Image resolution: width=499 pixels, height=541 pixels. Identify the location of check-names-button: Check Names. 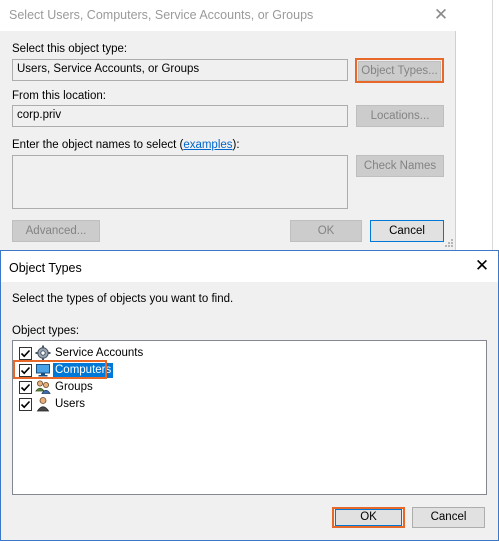
(400, 166).